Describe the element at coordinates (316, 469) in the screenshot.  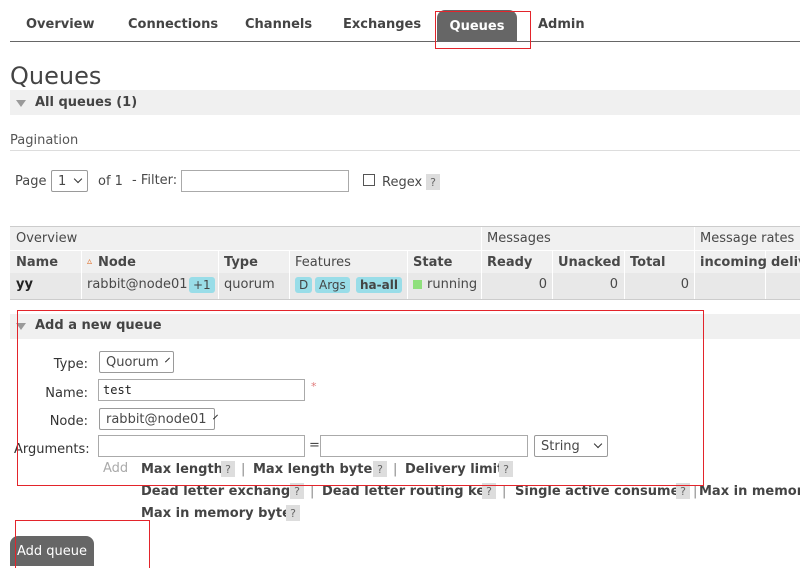
I see `arg-max-length-bytes-link: Max length bytes` at that location.